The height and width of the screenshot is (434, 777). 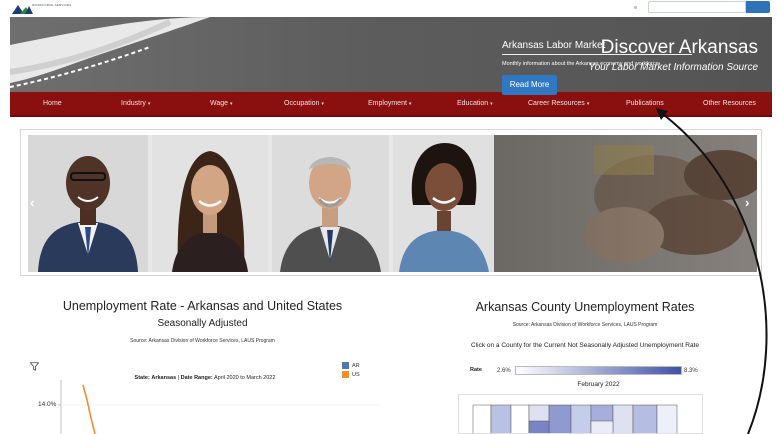 What do you see at coordinates (691, 371) in the screenshot?
I see `rate-scale-max: 8.3%` at bounding box center [691, 371].